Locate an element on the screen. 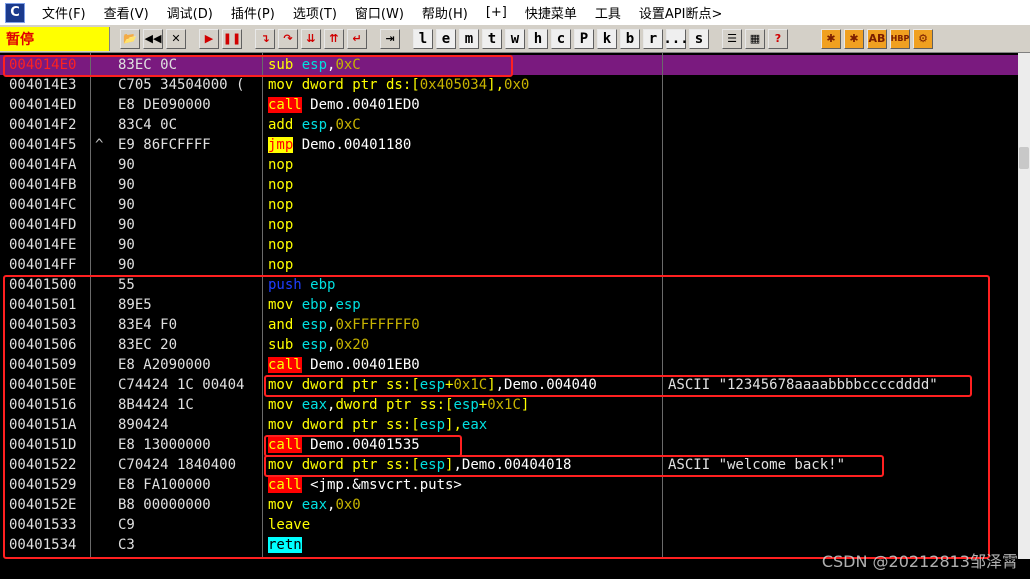  hex-dump: E8 DE090000 is located at coordinates (164, 105).